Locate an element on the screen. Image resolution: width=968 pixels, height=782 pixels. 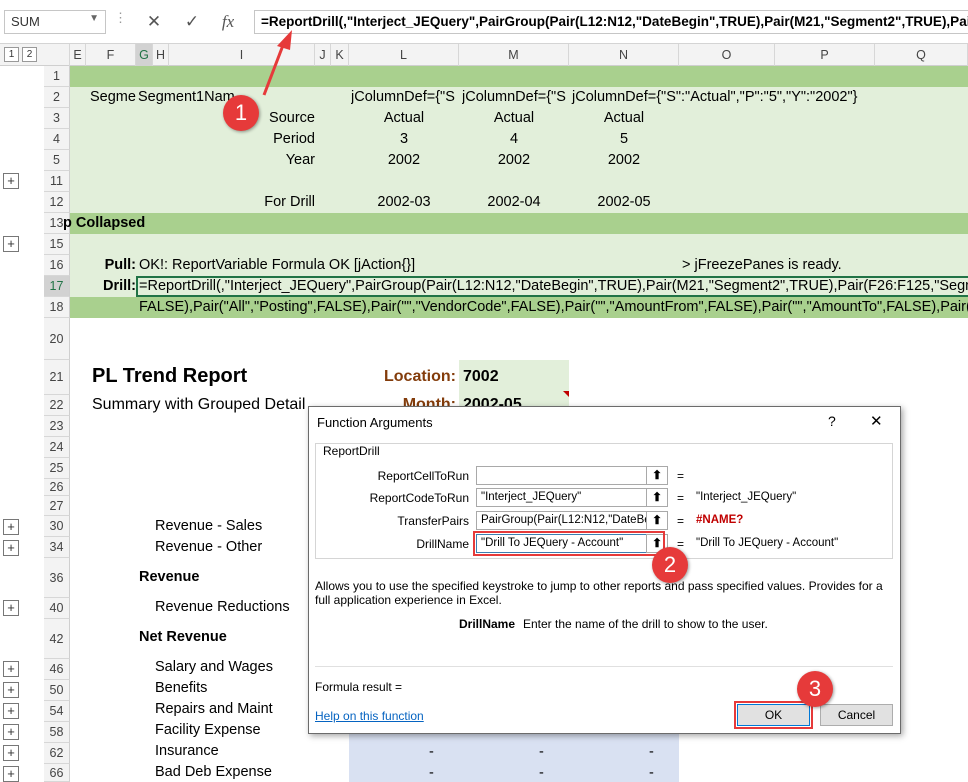
callout-badge-1: 1 is located at coordinates (241, 113).